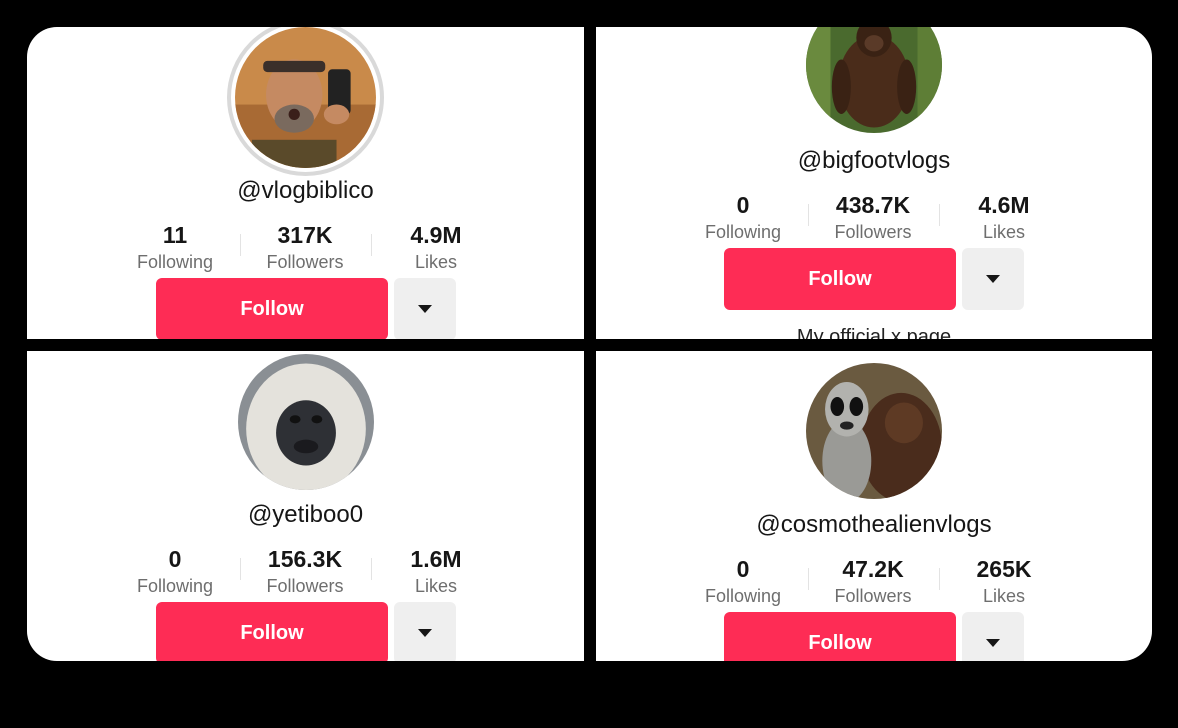 This screenshot has width=1178, height=728. Describe the element at coordinates (873, 569) in the screenshot. I see `followers-count: 47.2K` at that location.